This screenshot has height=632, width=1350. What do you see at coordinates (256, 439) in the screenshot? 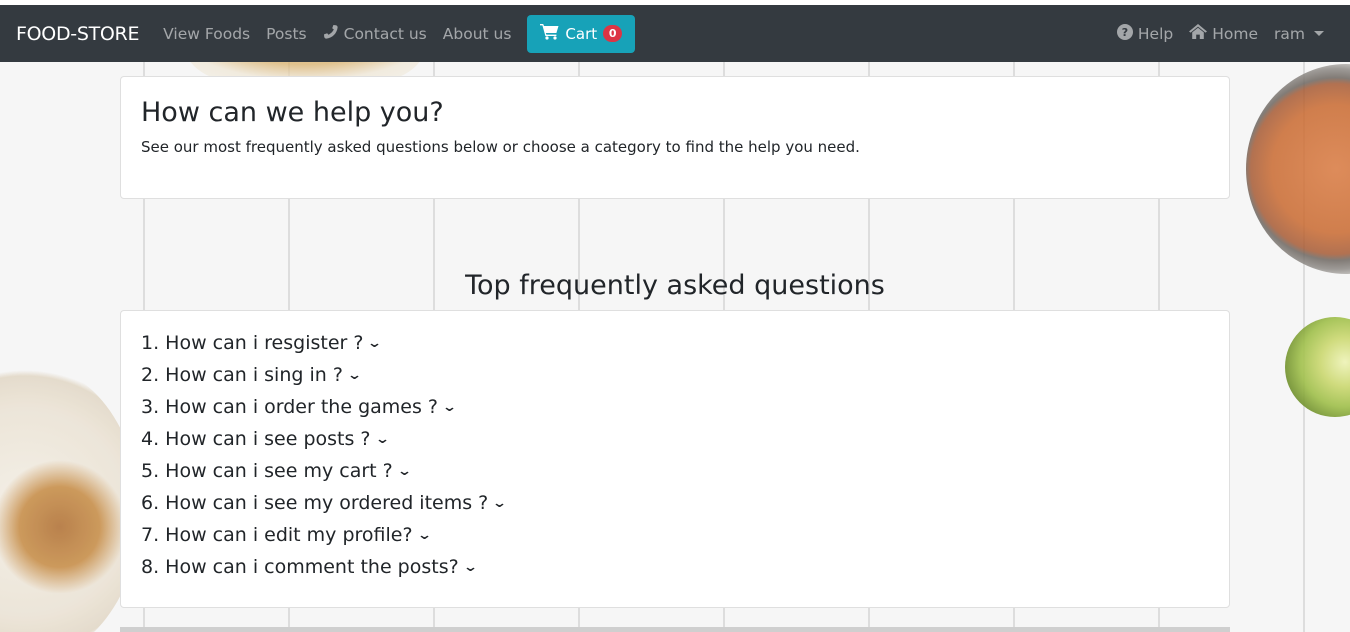
I see `faq-question: 4. How can i see posts ?` at bounding box center [256, 439].